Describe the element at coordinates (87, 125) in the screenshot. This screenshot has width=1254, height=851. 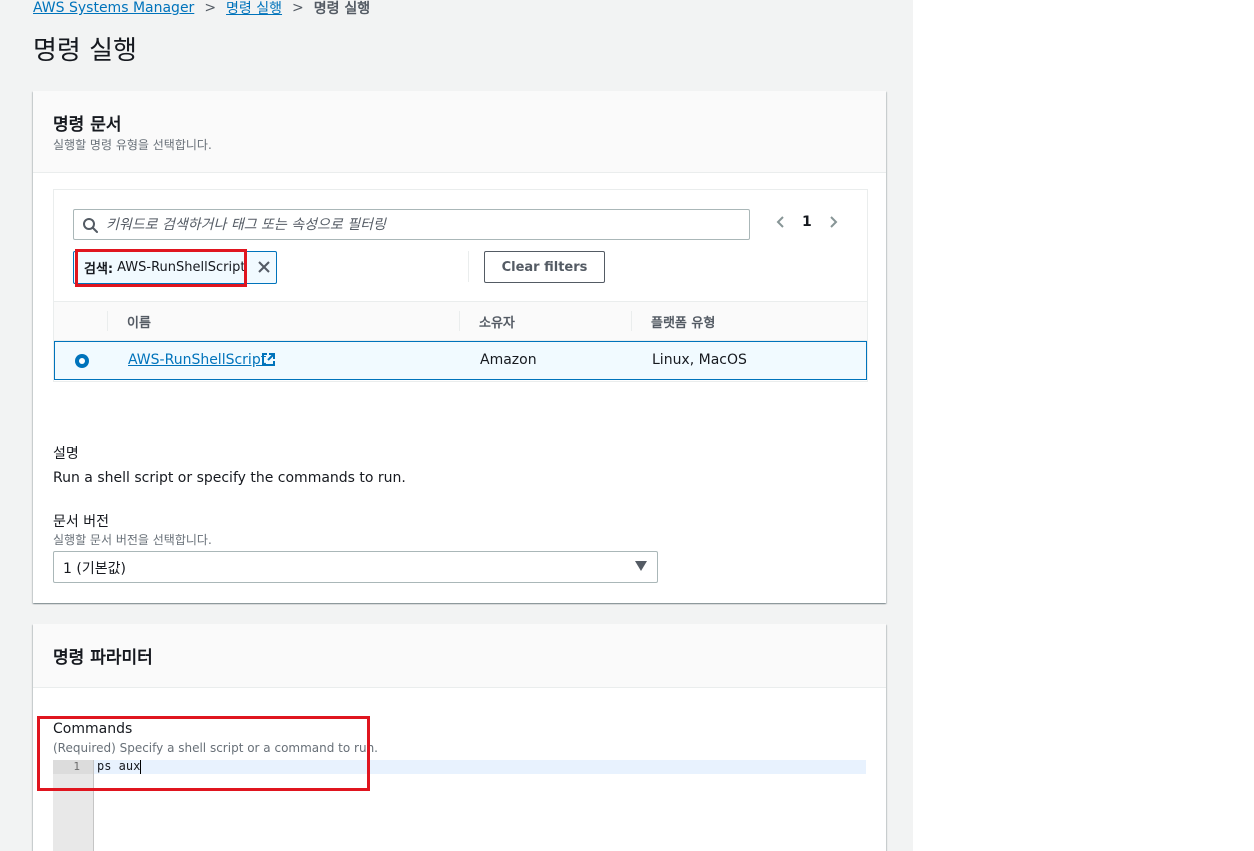
I see `command-document-title: 명령 문서` at that location.